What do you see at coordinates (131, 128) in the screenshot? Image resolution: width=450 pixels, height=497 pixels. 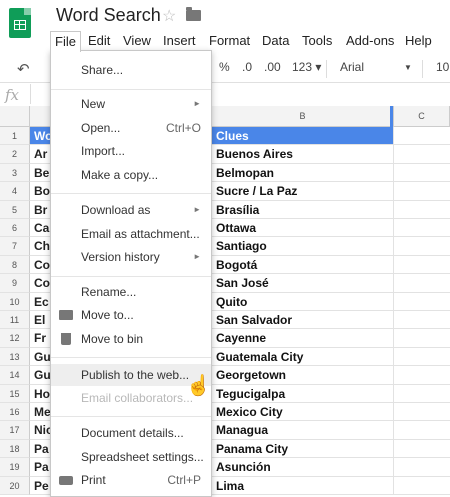 I see `menu-item-open: Open... Ctrl+O` at bounding box center [131, 128].